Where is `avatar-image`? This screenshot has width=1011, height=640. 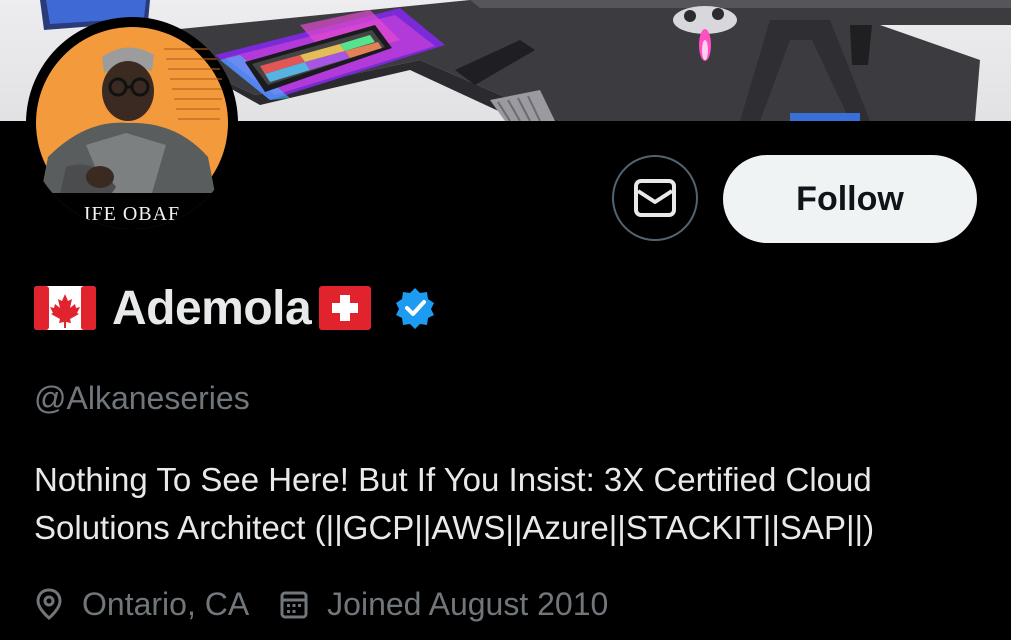 avatar-image is located at coordinates (132, 128).